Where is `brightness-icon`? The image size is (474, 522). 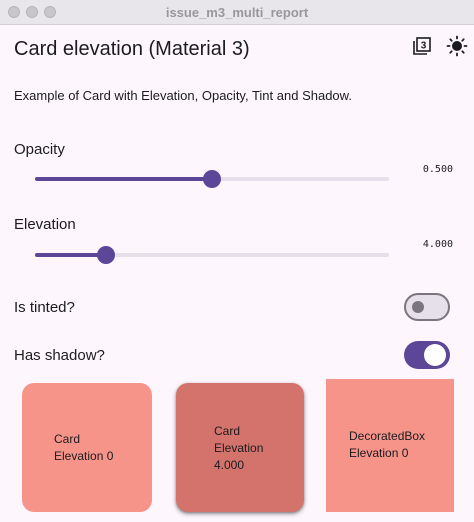
brightness-icon is located at coordinates (457, 48).